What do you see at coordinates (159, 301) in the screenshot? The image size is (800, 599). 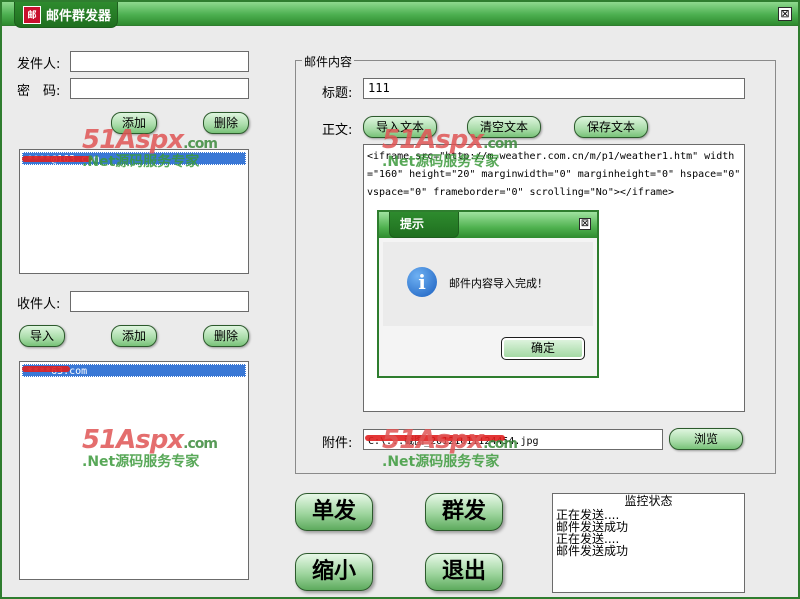 I see `recipient-input` at bounding box center [159, 301].